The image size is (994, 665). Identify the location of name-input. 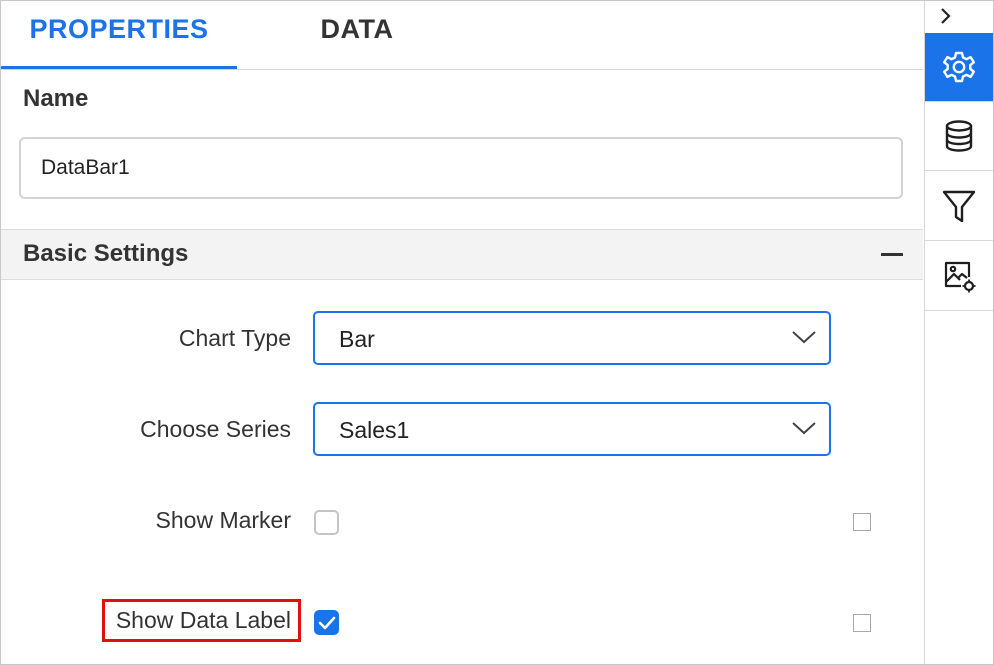
(461, 168).